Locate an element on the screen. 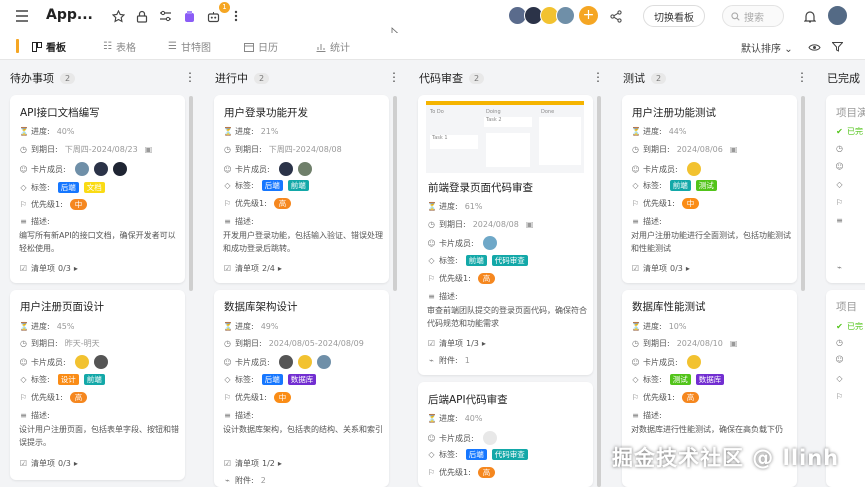 This screenshot has height=487, width=865. tag-icon: ◇ is located at coordinates (839, 184).